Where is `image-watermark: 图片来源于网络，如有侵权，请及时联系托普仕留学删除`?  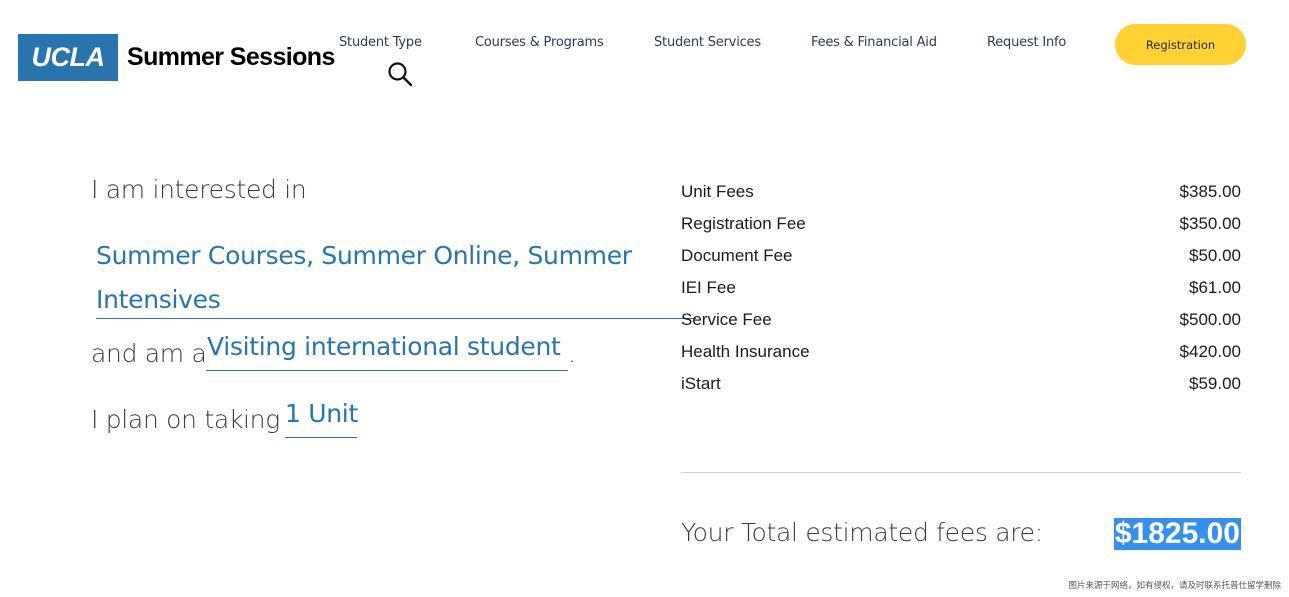 image-watermark: 图片来源于网络，如有侵权，请及时联系托普仕留学删除 is located at coordinates (1174, 586).